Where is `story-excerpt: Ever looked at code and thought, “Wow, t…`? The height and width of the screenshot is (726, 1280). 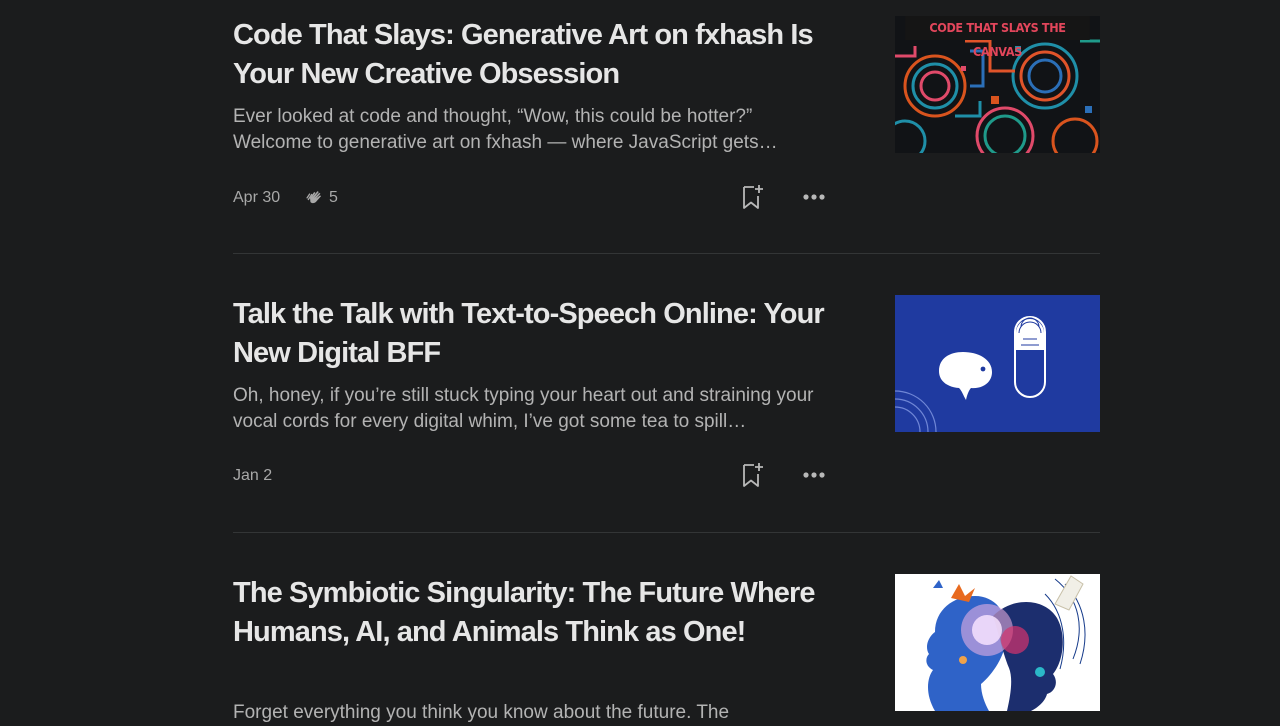
story-excerpt: Ever looked at code and thought, “Wow, t… is located at coordinates (533, 129).